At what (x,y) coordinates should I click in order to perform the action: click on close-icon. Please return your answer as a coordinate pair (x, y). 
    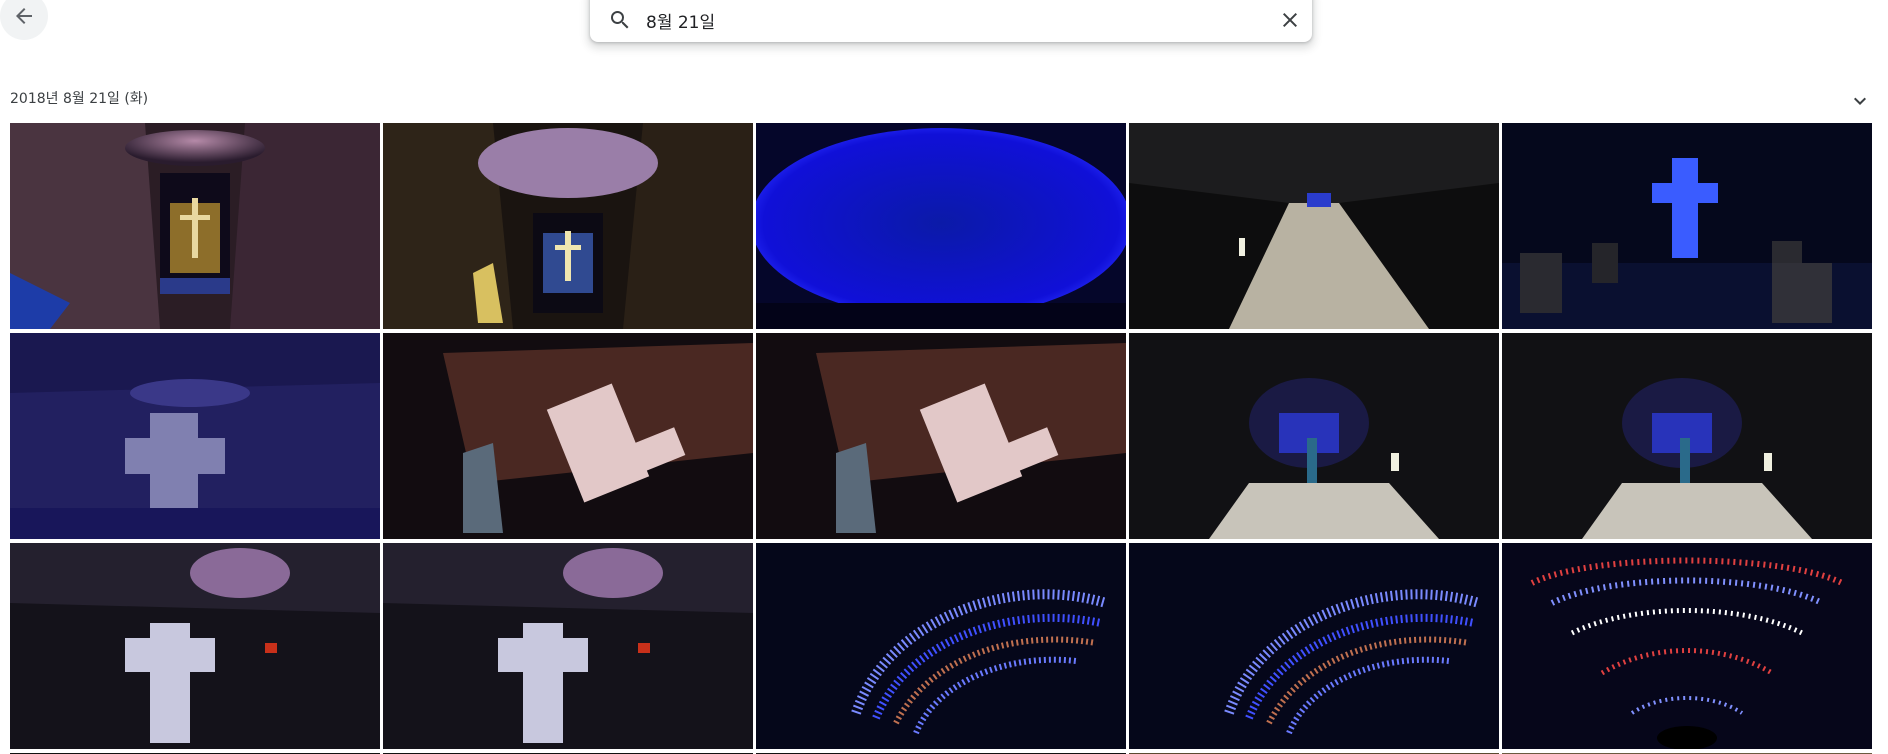
    Looking at the image, I should click on (1290, 20).